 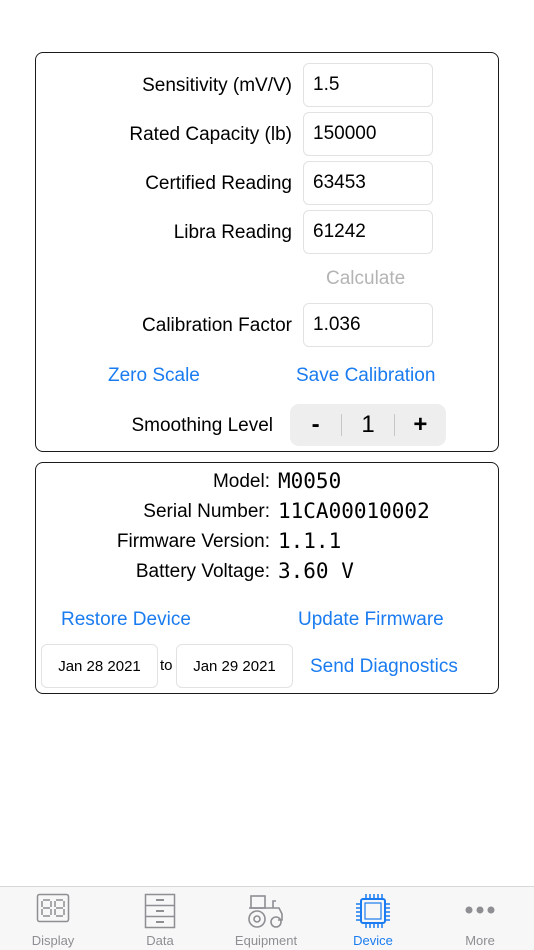 What do you see at coordinates (202, 425) in the screenshot?
I see `smoothing-level-label: Smoothing Level` at bounding box center [202, 425].